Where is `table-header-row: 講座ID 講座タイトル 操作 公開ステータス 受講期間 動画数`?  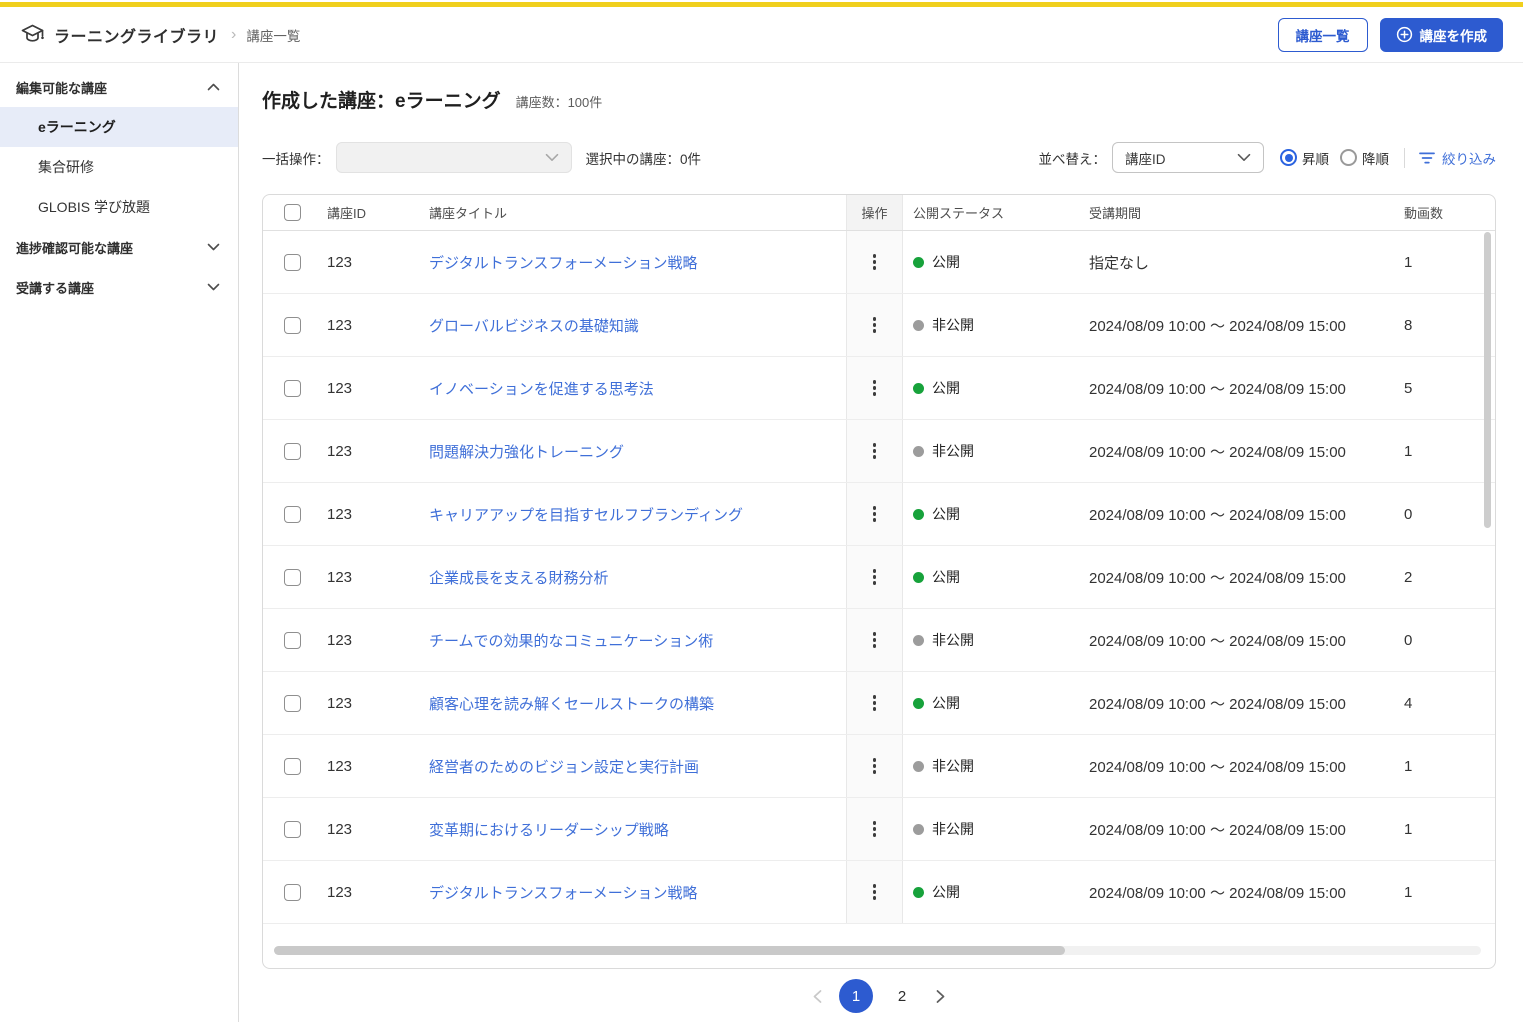 table-header-row: 講座ID 講座タイトル 操作 公開ステータス 受講期間 動画数 is located at coordinates (879, 213).